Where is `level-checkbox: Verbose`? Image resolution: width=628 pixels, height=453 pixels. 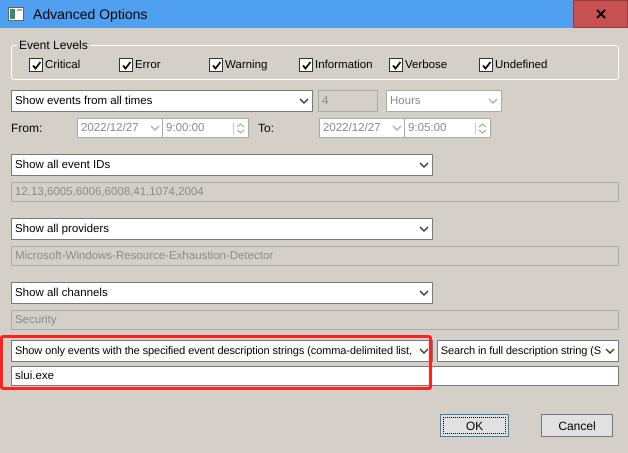 level-checkbox: Verbose is located at coordinates (434, 65).